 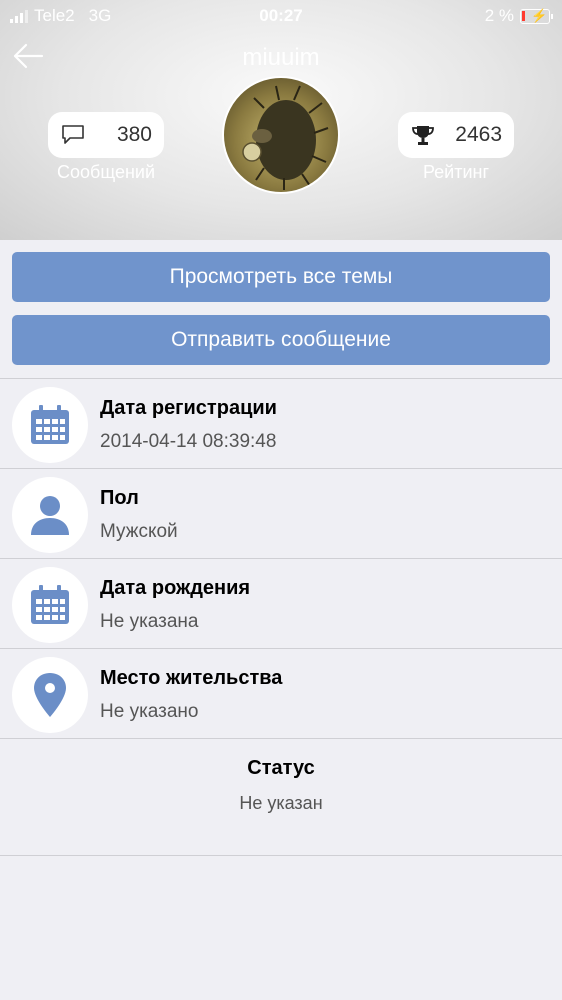 I want to click on info-row-birth-date: Дата рождения Не указана, so click(x=281, y=603).